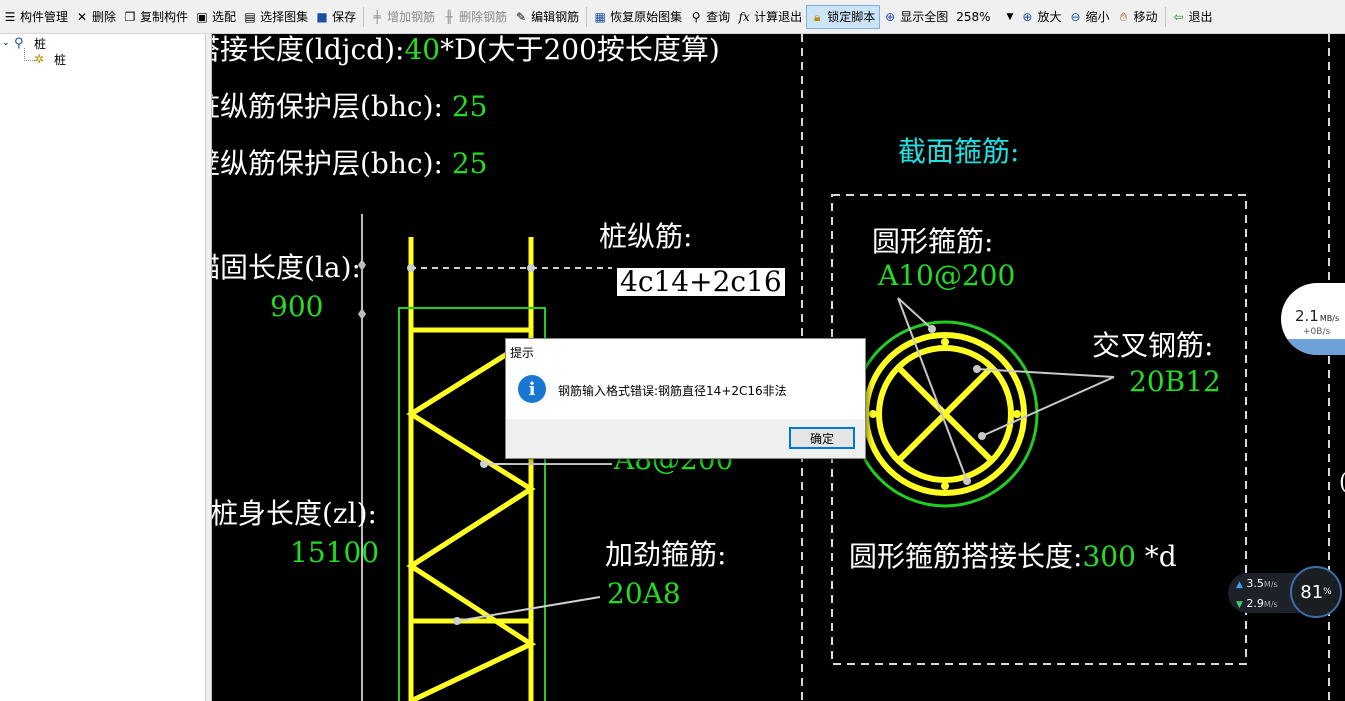 This screenshot has height=701, width=1345. I want to click on dialog-body: i 钢筋输入格式错误:钢筋直径14+2C16非法, so click(685, 391).